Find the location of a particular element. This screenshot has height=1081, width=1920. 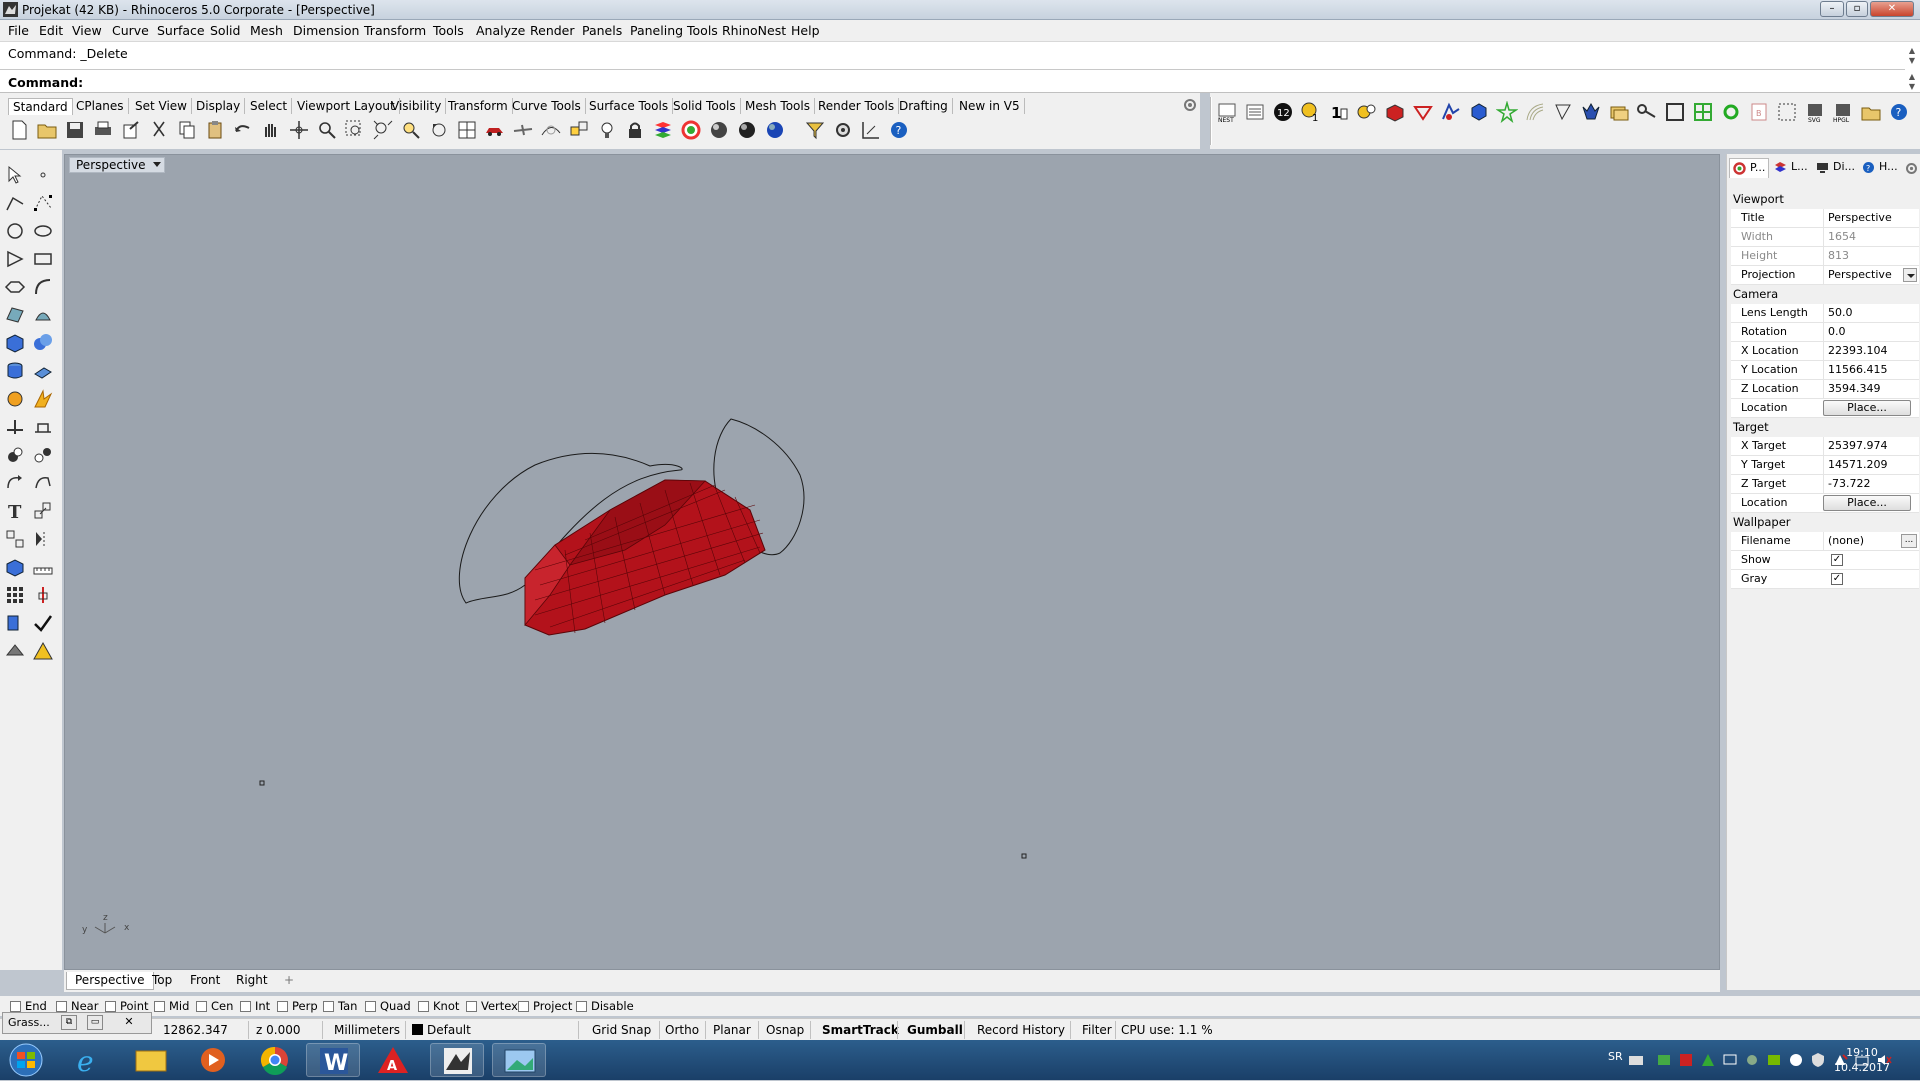

tab-surface-tools: Surface Tools is located at coordinates (629, 106).